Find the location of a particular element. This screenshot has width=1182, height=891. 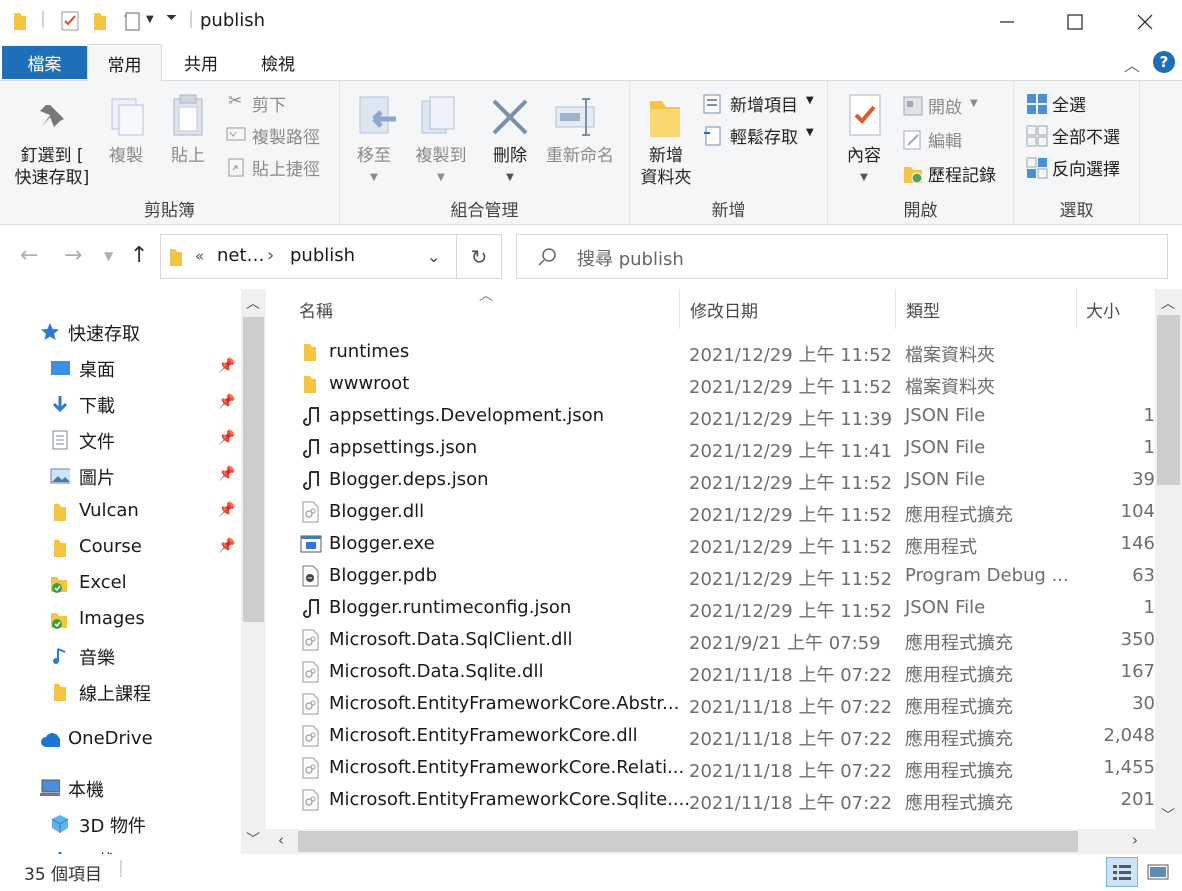

breadcrumb-segment: publish is located at coordinates (322, 255).